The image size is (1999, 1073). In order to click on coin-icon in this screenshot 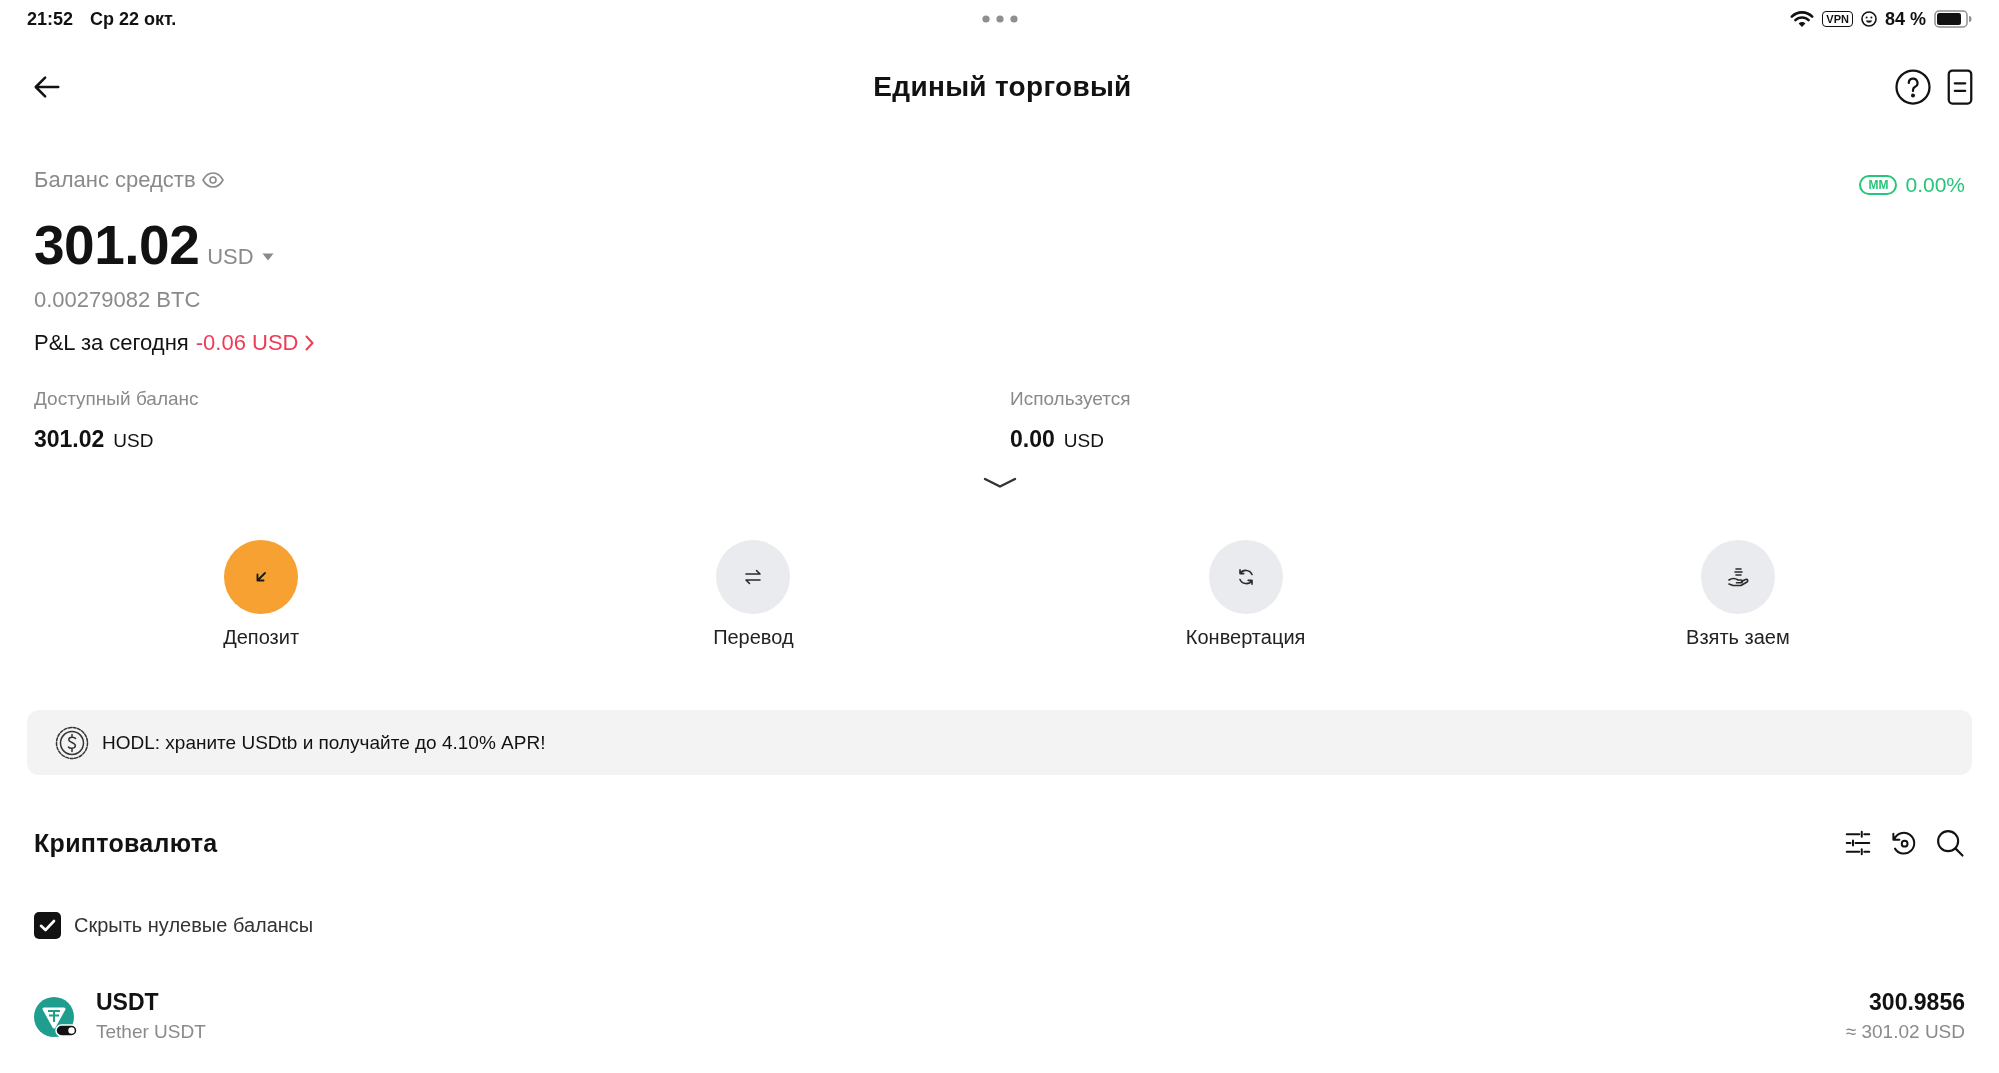, I will do `click(56, 1016)`.